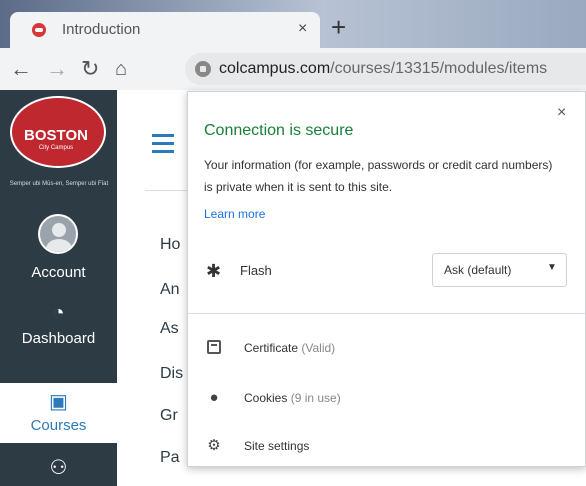 The image size is (586, 486). Describe the element at coordinates (292, 398) in the screenshot. I see `cookies-label: Cookies (9 in use)` at that location.